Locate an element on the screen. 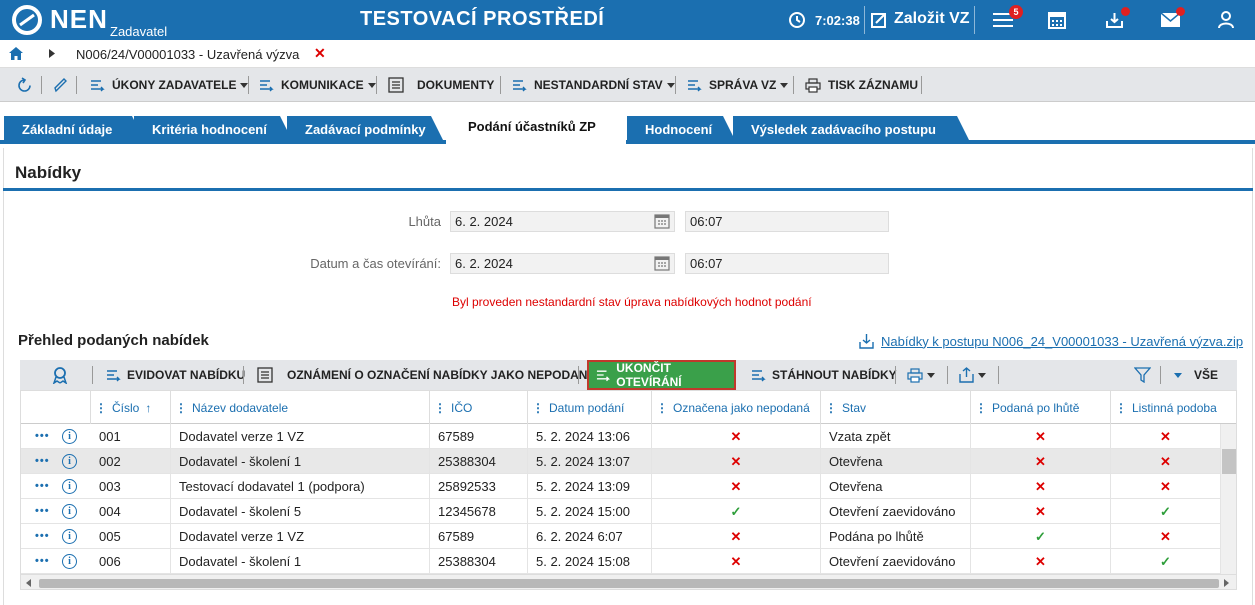  view-all-dropdown: VŠE is located at coordinates (1196, 375).